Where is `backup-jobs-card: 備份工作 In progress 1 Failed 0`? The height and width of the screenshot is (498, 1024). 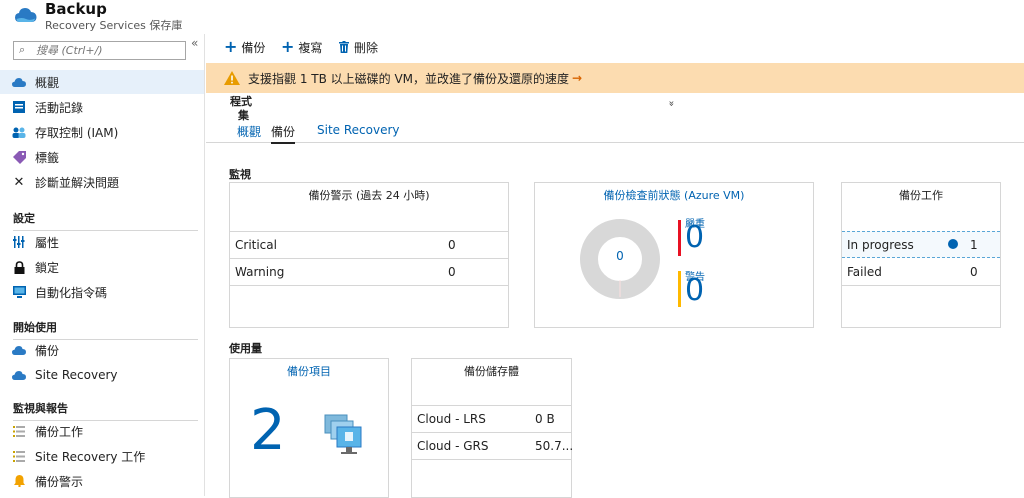
backup-jobs-card: 備份工作 In progress 1 Failed 0 is located at coordinates (921, 255).